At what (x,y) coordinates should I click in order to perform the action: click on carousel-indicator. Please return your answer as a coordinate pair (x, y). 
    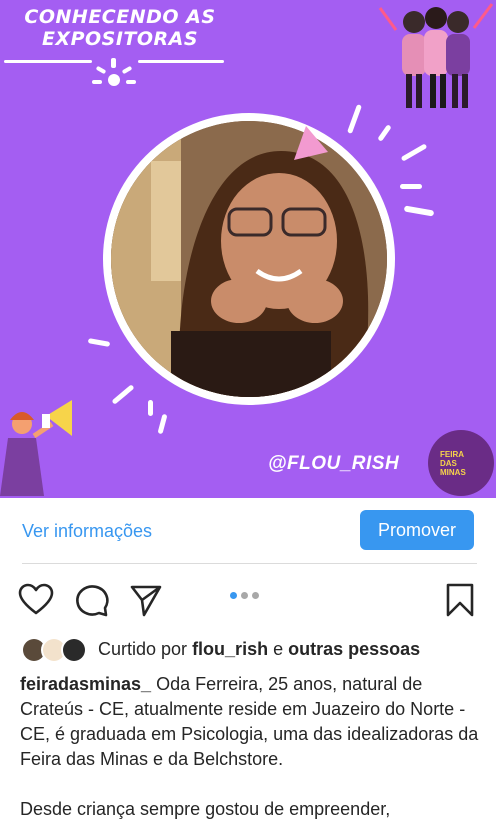
    Looking at the image, I should click on (244, 595).